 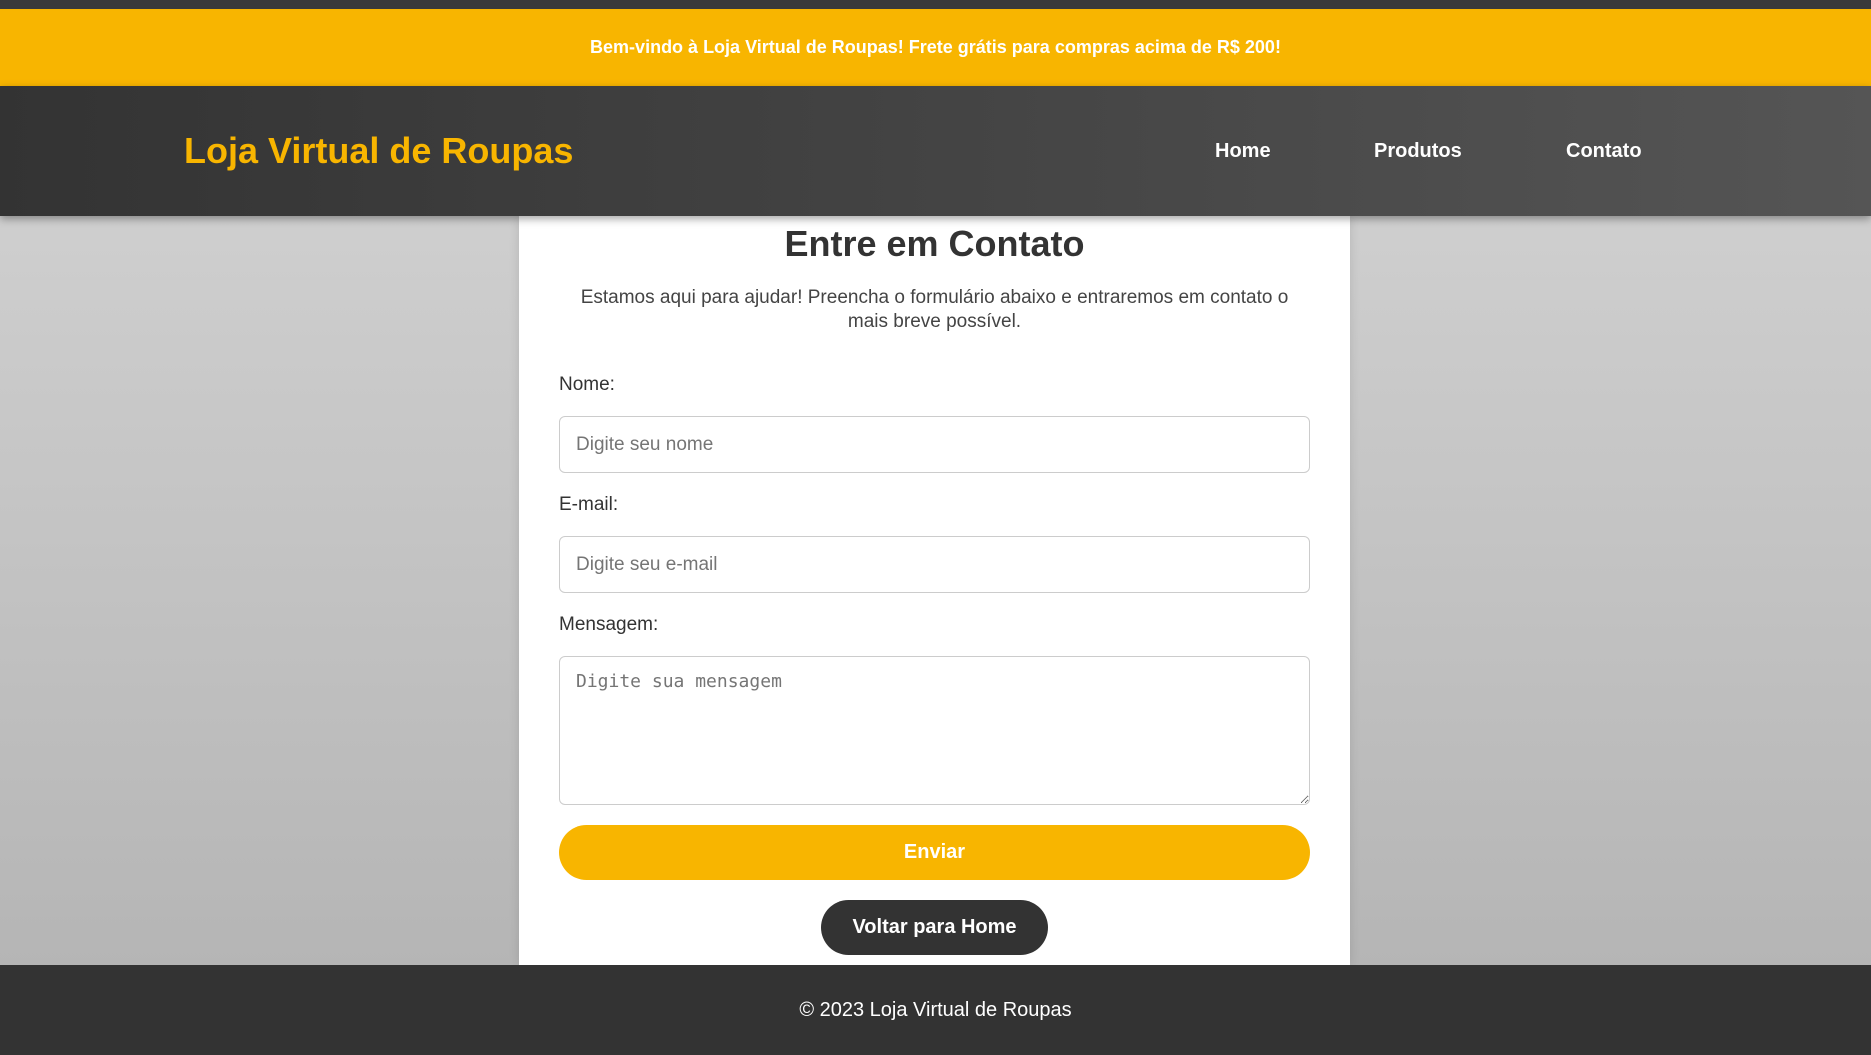 I want to click on message-textarea, so click(x=934, y=730).